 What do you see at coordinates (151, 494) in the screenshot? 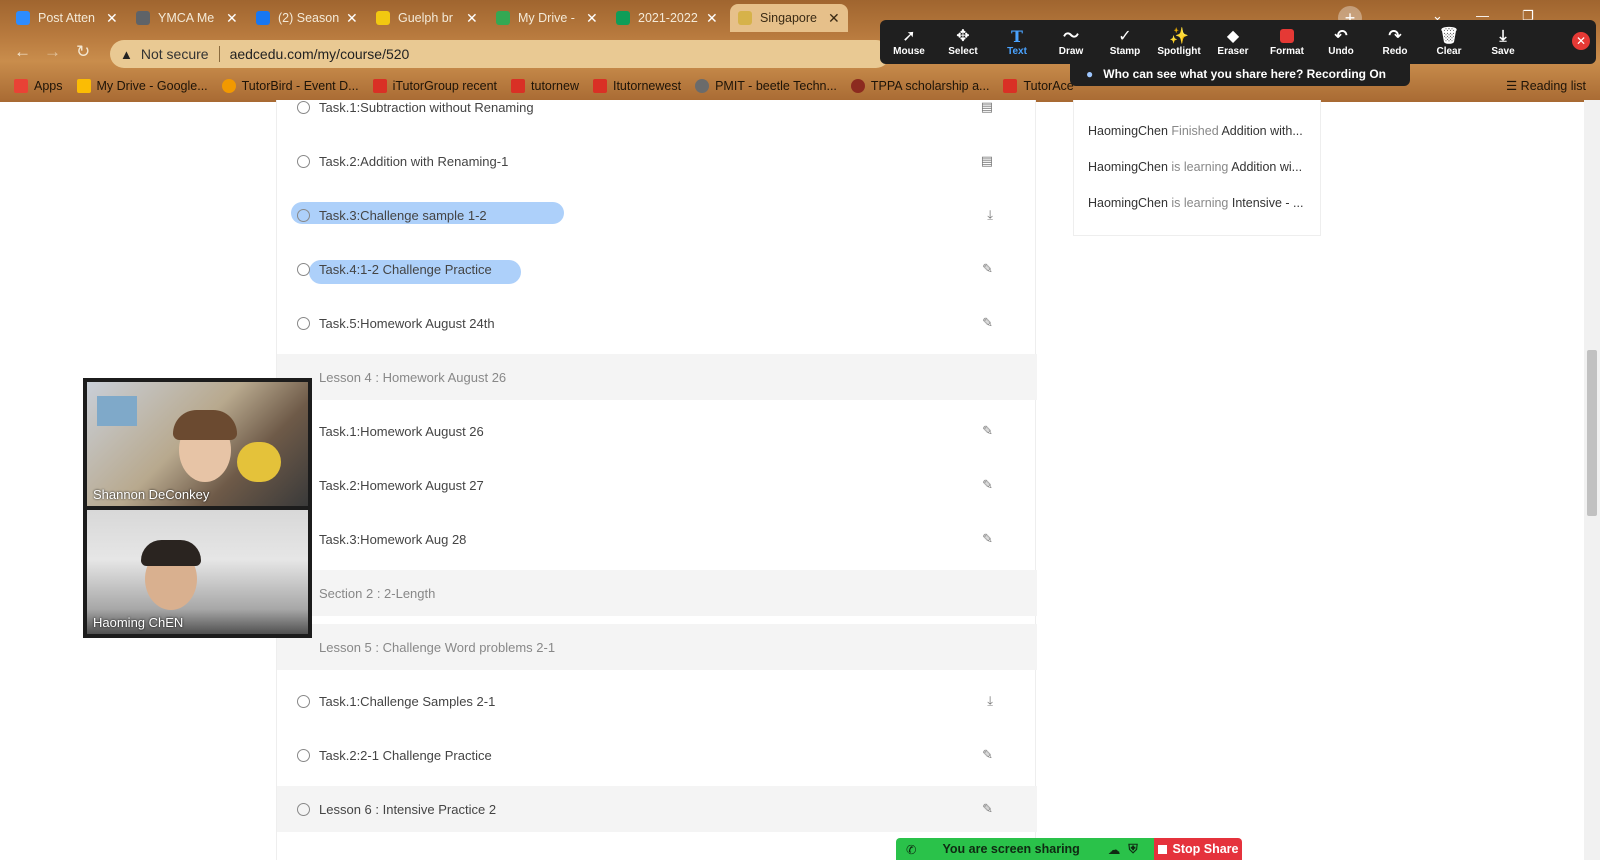
I see `participant-name: Shannon DeConkey` at bounding box center [151, 494].